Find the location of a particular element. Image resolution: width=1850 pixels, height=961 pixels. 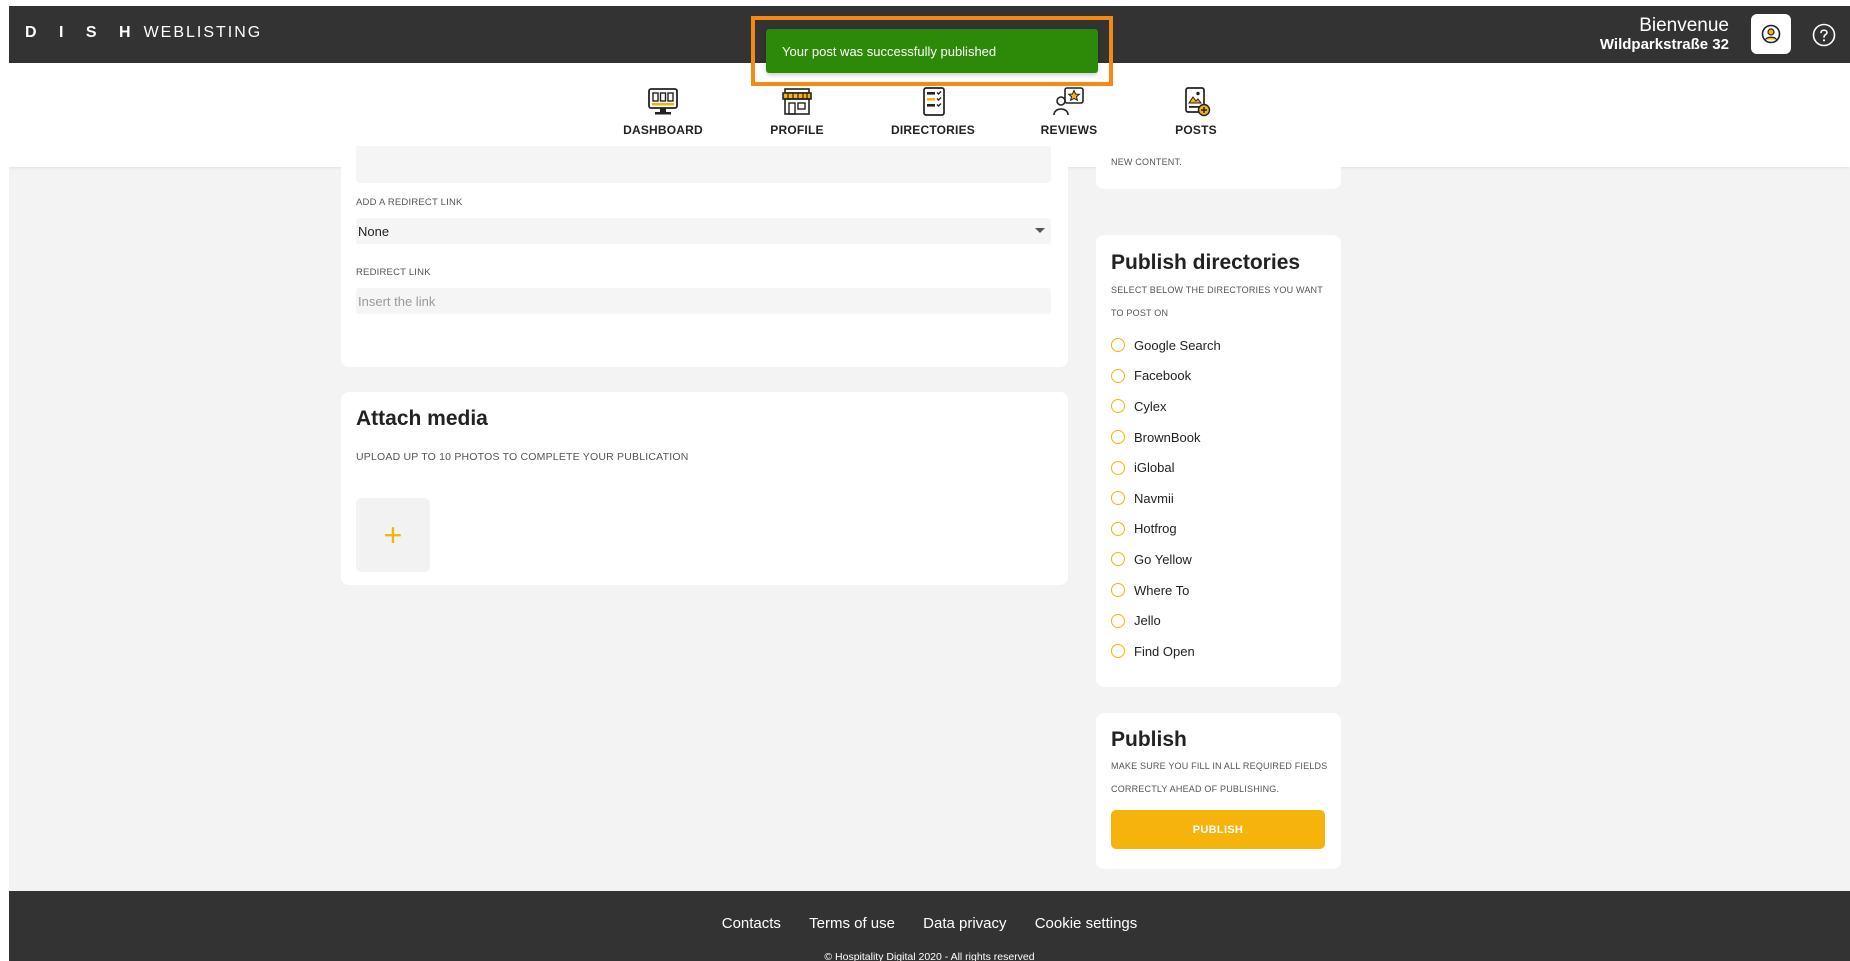

nav-directories: DIRECTORIES is located at coordinates (933, 112).